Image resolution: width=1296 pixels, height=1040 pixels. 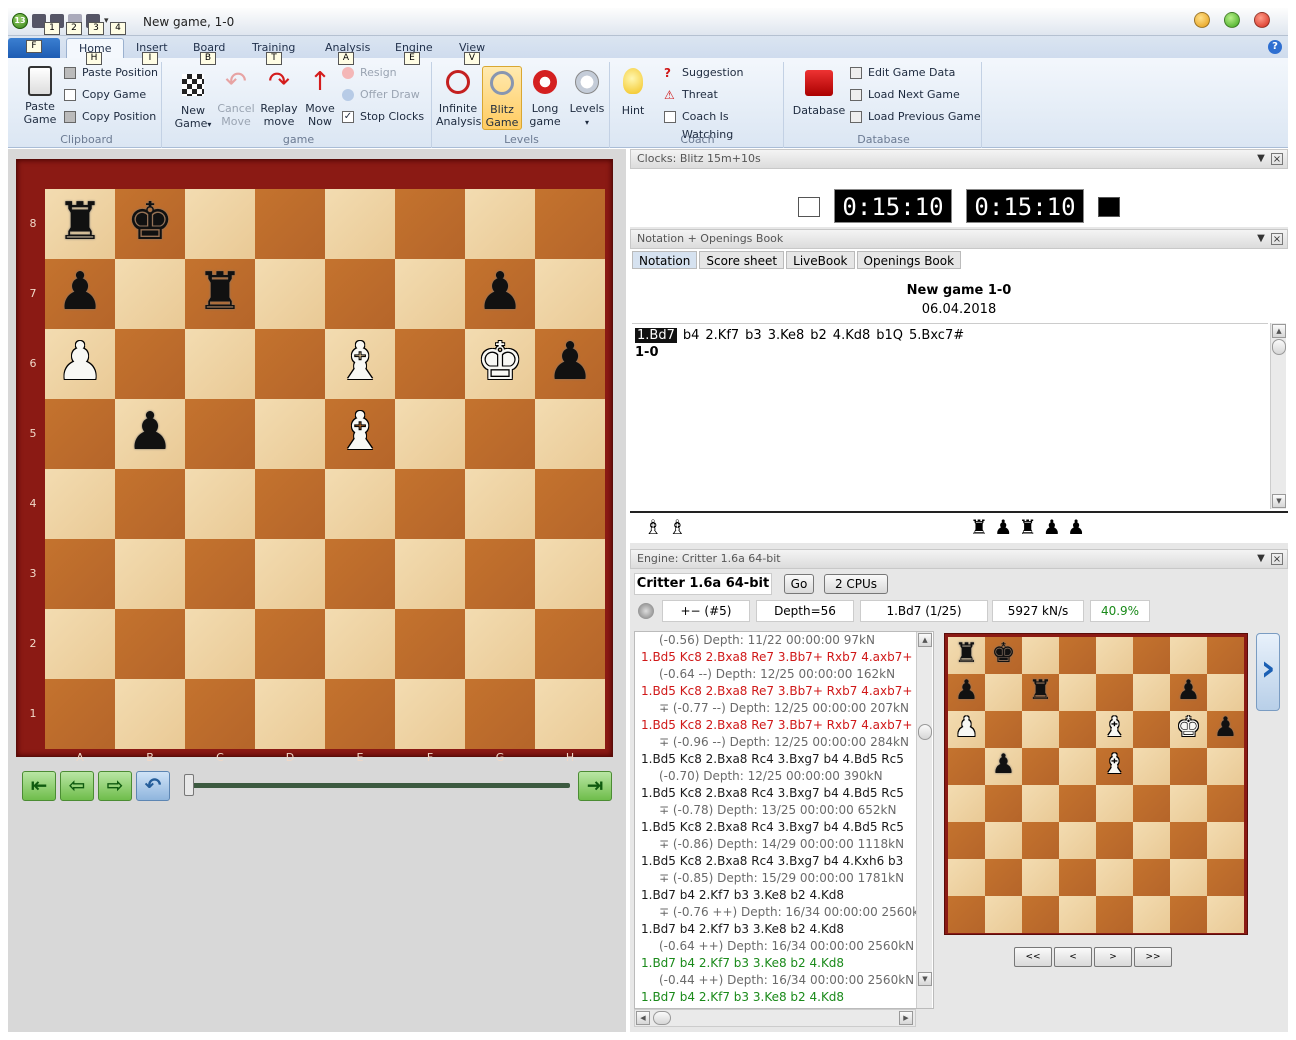 I want to click on long-game-button: Long game, so click(x=545, y=97).